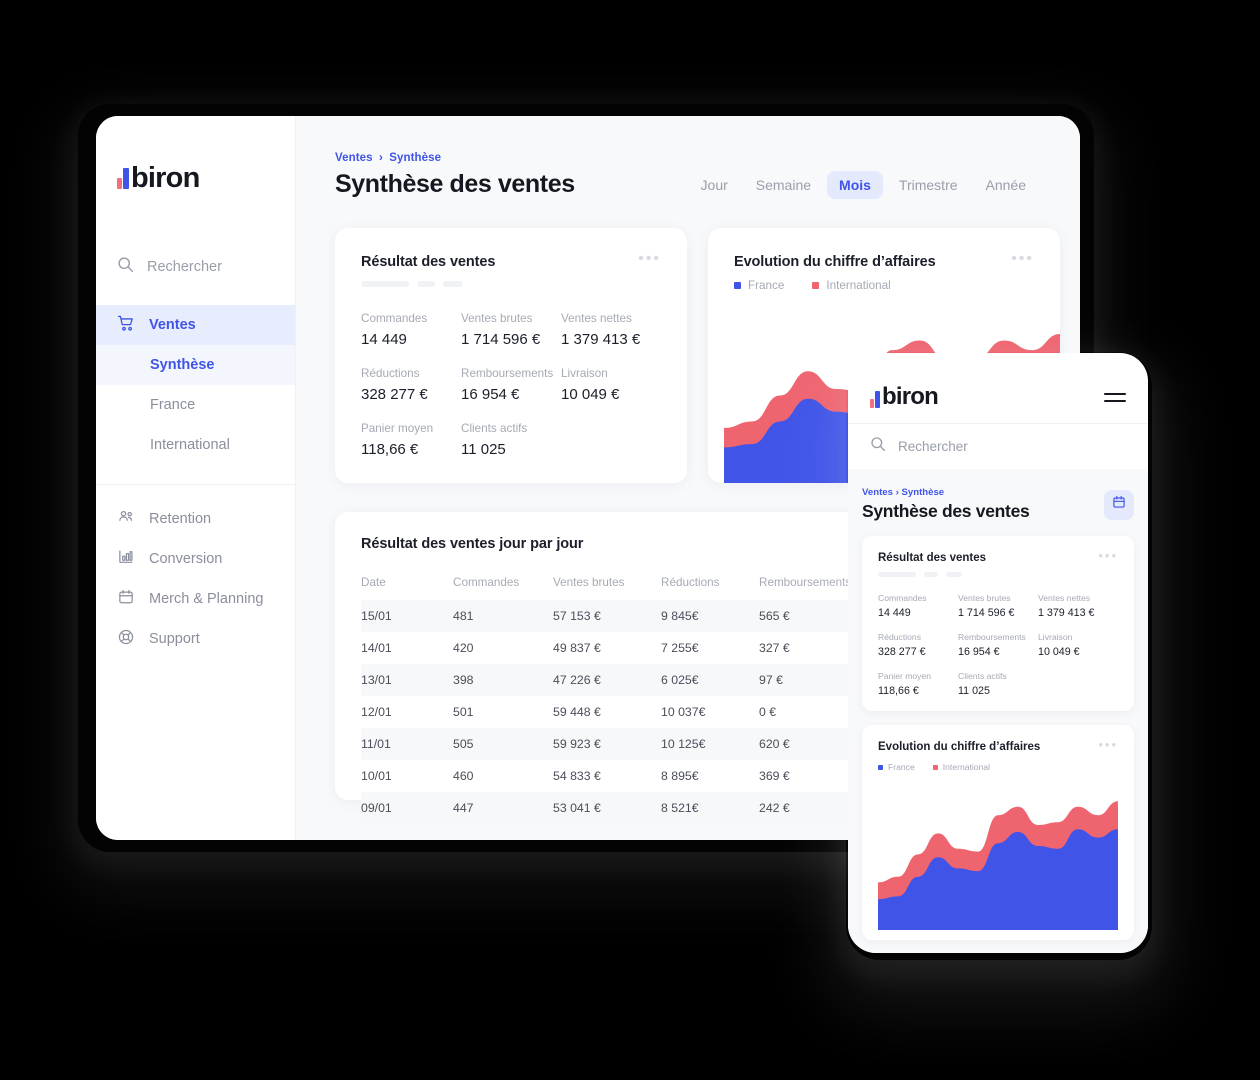 The height and width of the screenshot is (1080, 1260). What do you see at coordinates (577, 680) in the screenshot?
I see `table-cell: 47 226 €` at bounding box center [577, 680].